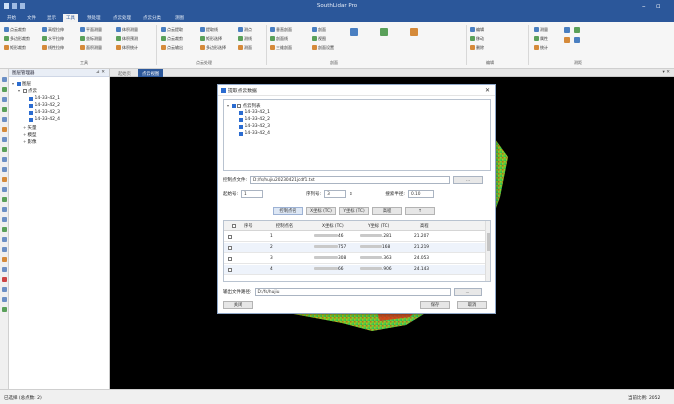 The height and width of the screenshot is (404, 674). What do you see at coordinates (567, 40) in the screenshot?
I see `tool-icon` at bounding box center [567, 40].